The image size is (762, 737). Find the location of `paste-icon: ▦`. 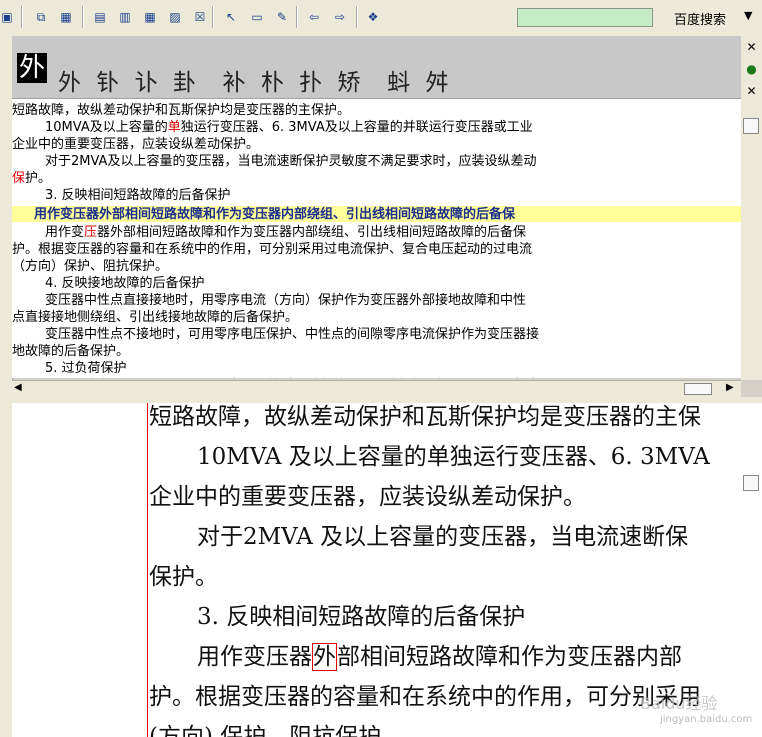

paste-icon: ▦ is located at coordinates (66, 17).